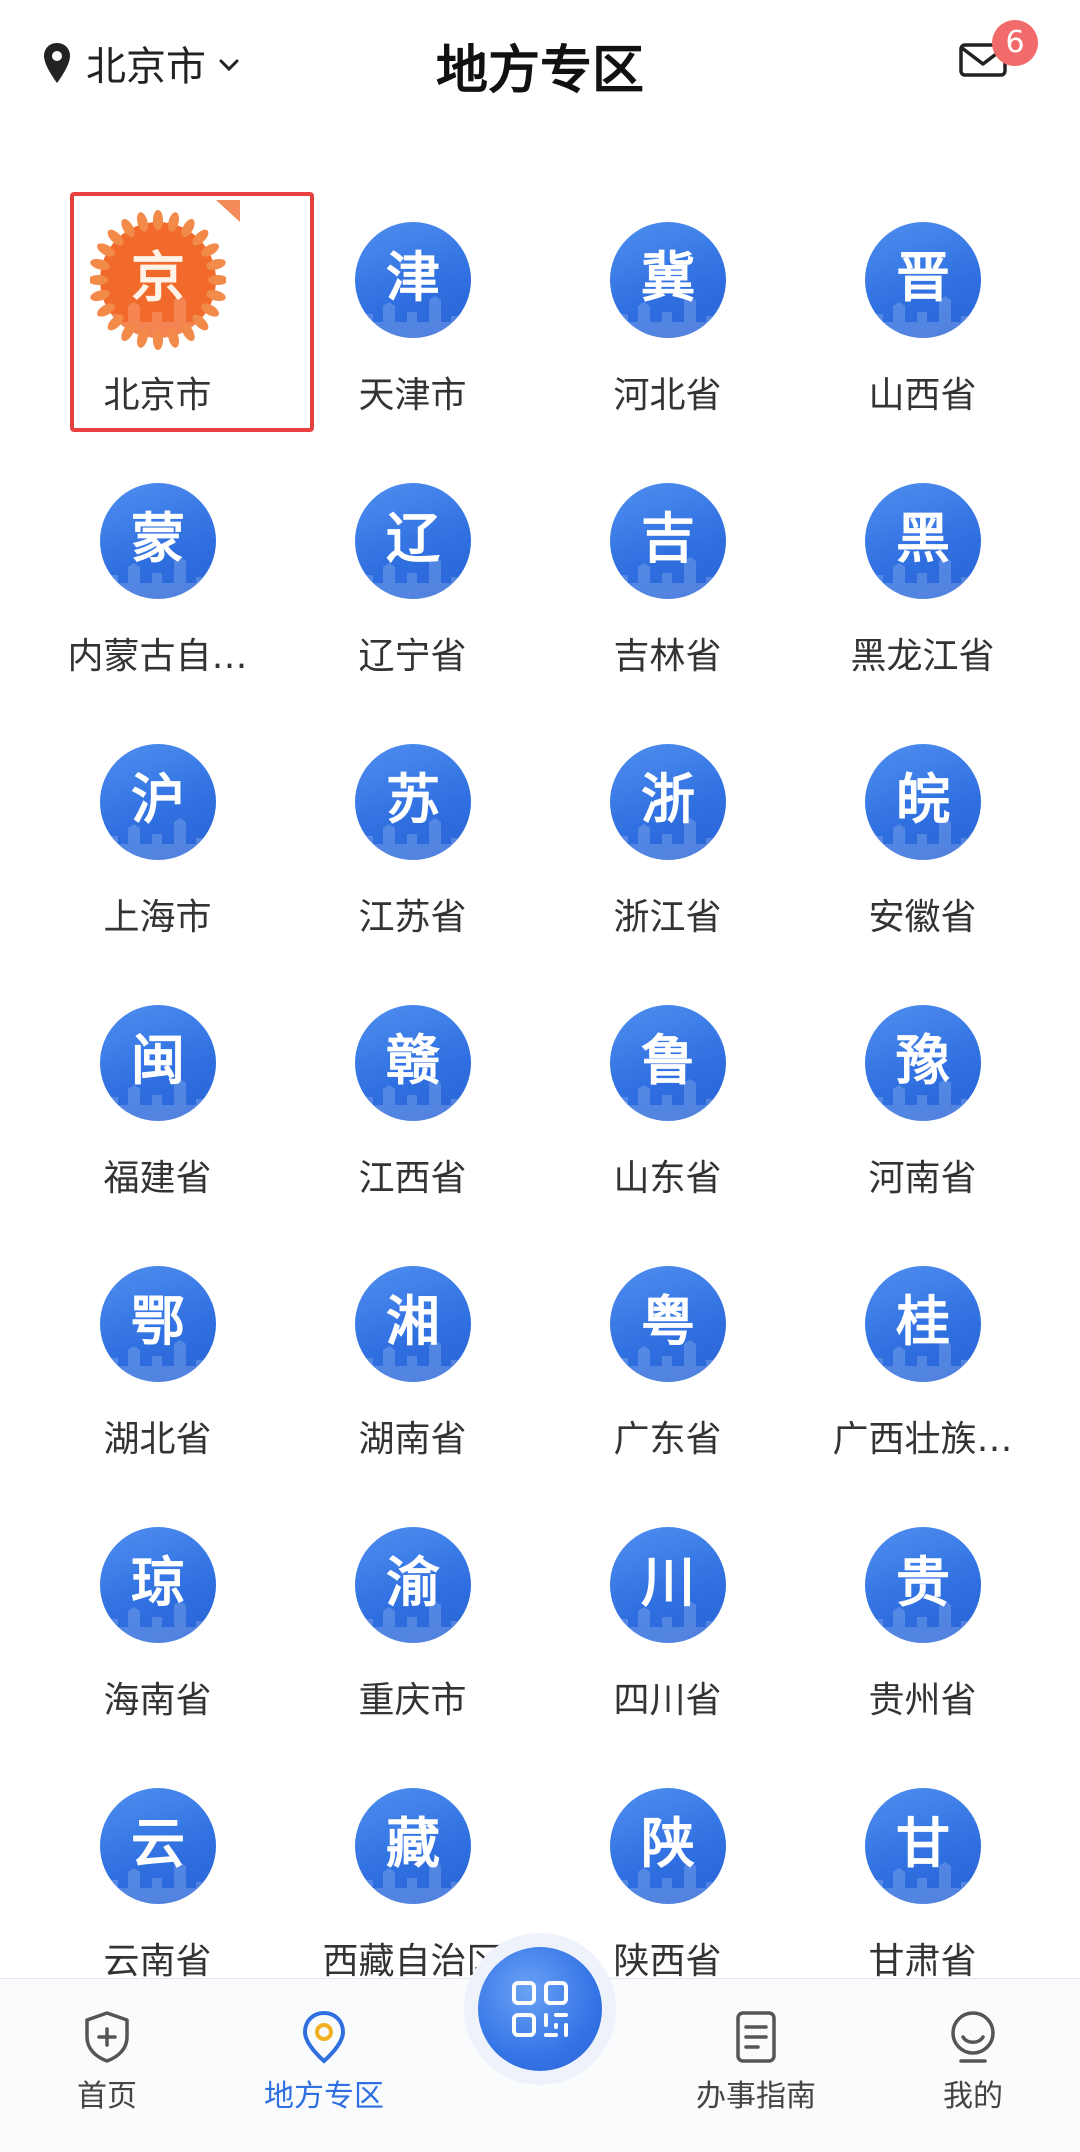 The width and height of the screenshot is (1080, 2152). Describe the element at coordinates (157, 1637) in the screenshot. I see `region-item: 琼海南省` at that location.